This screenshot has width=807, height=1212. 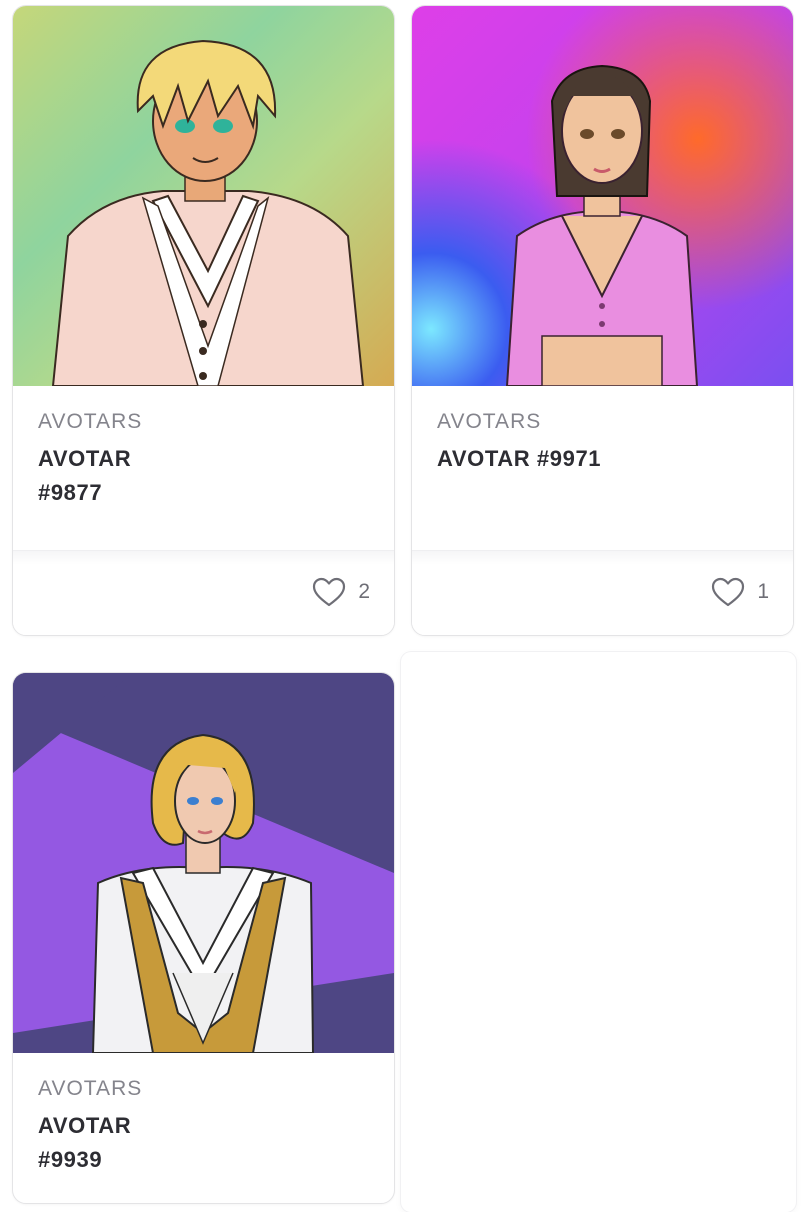 I want to click on like-button: 1, so click(x=740, y=592).